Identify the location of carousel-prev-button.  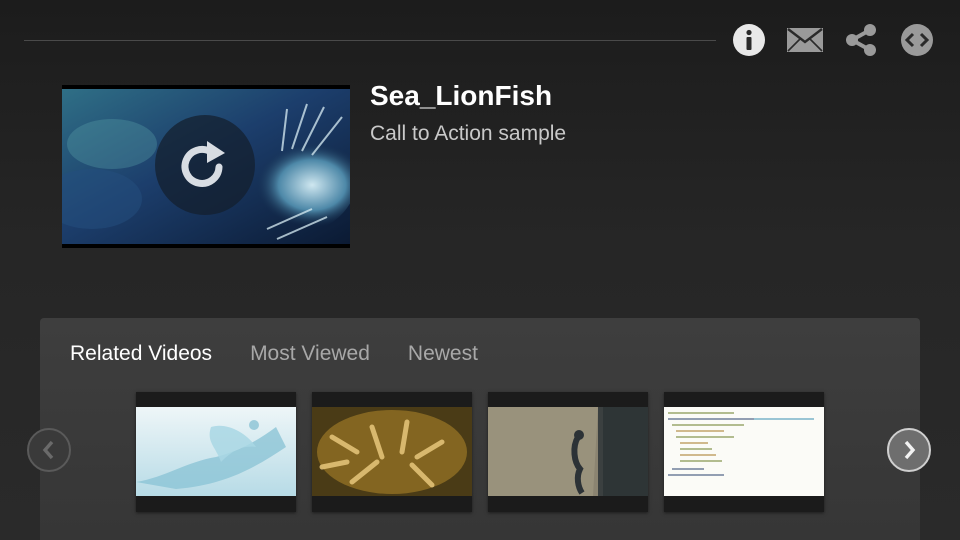
(49, 450).